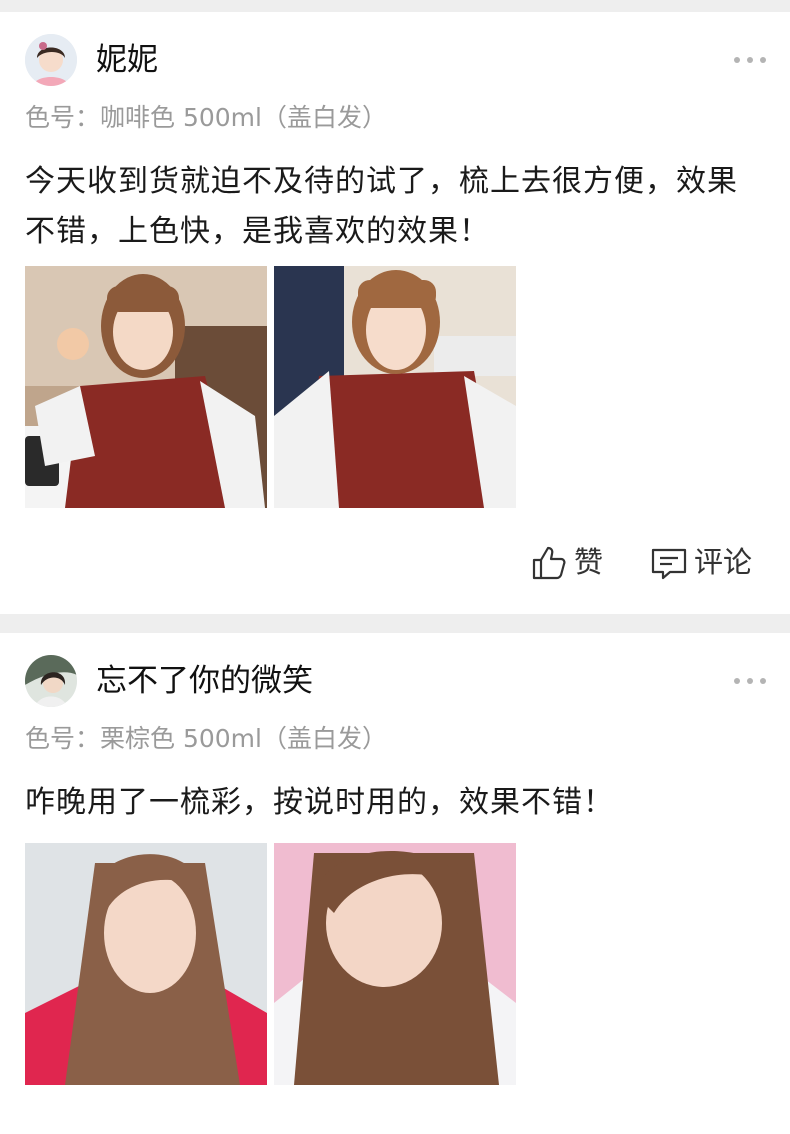 This screenshot has width=790, height=1134. I want to click on comment-icon, so click(669, 564).